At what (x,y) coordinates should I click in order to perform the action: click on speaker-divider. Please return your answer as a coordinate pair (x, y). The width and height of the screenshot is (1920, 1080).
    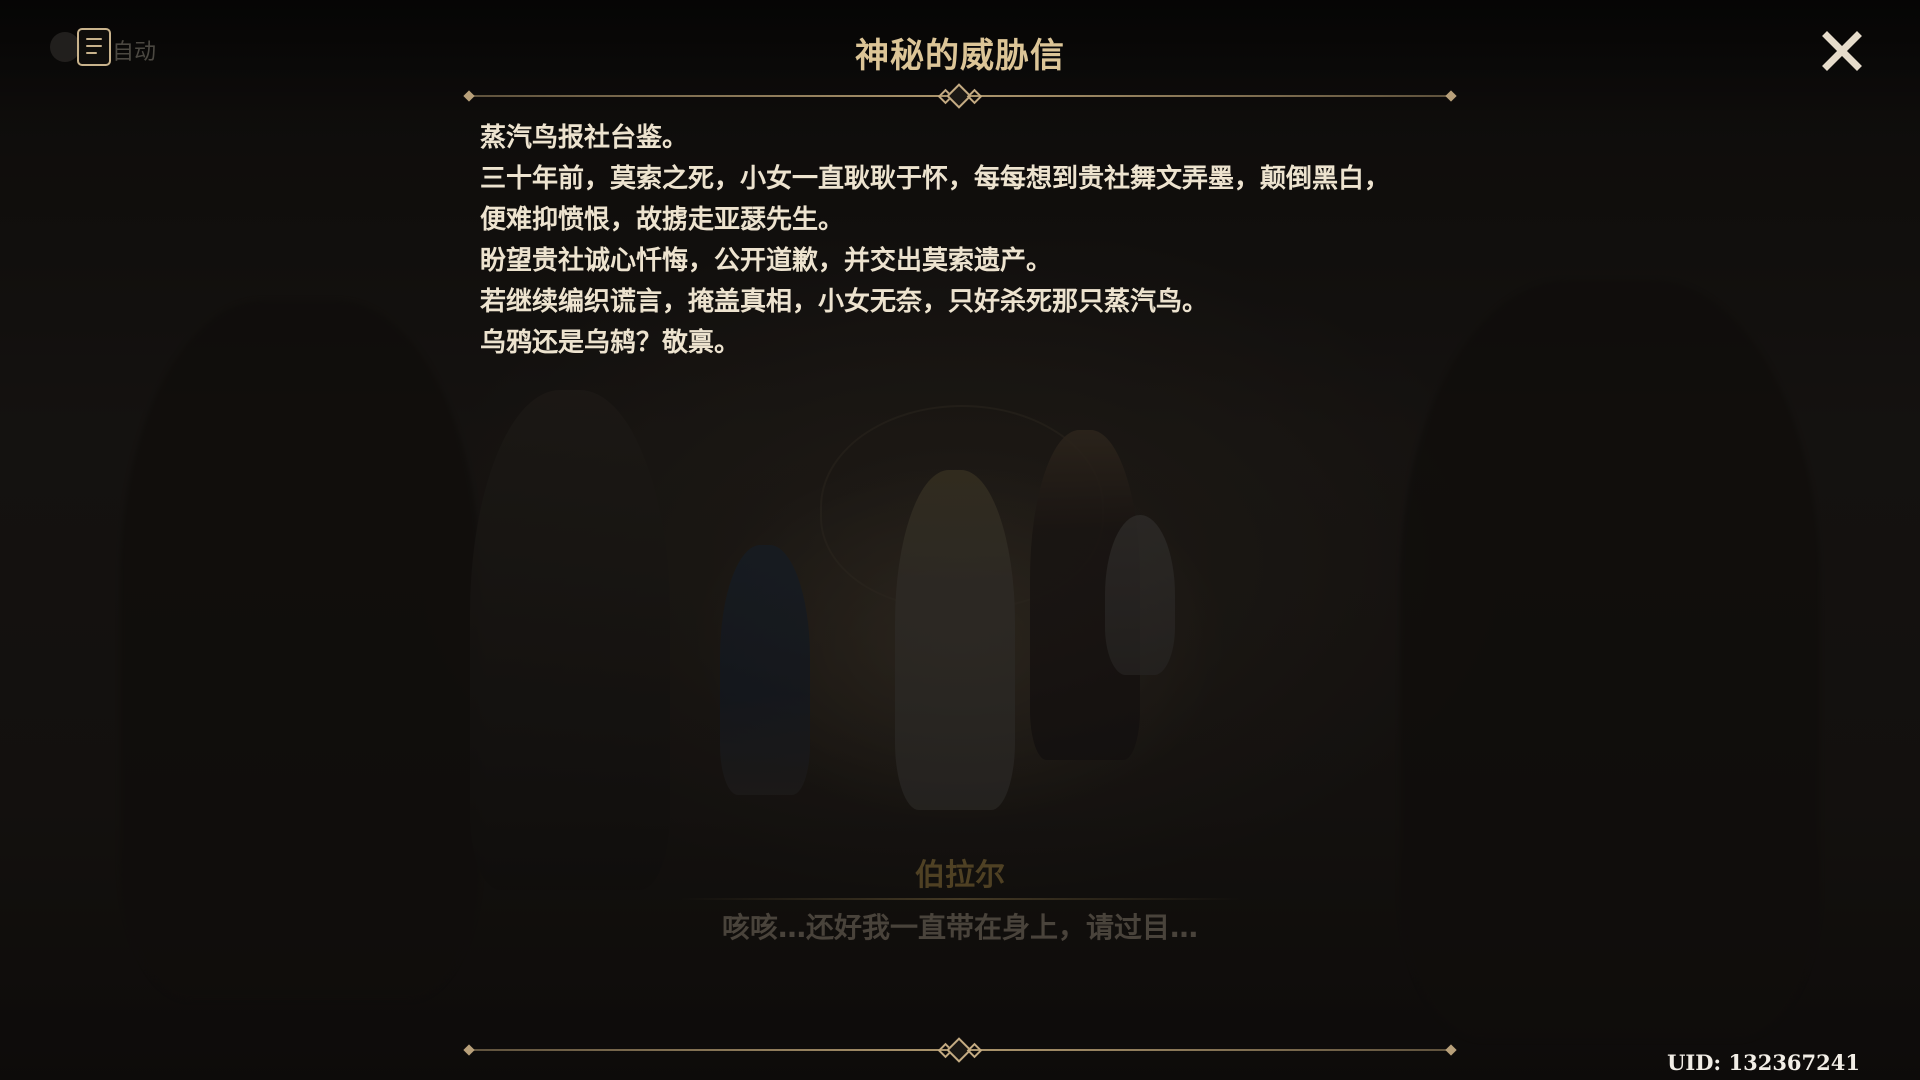
    Looking at the image, I should click on (960, 899).